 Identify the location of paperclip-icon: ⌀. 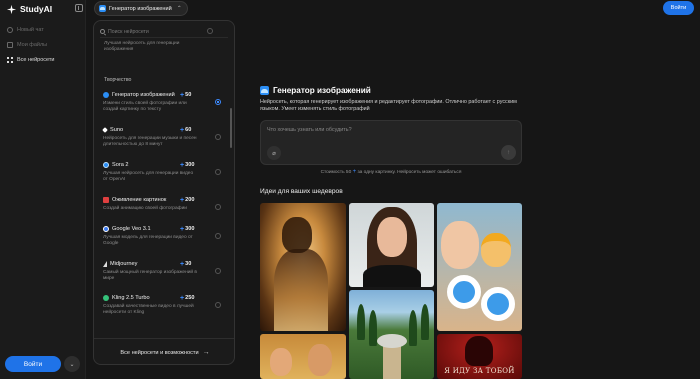
(274, 153).